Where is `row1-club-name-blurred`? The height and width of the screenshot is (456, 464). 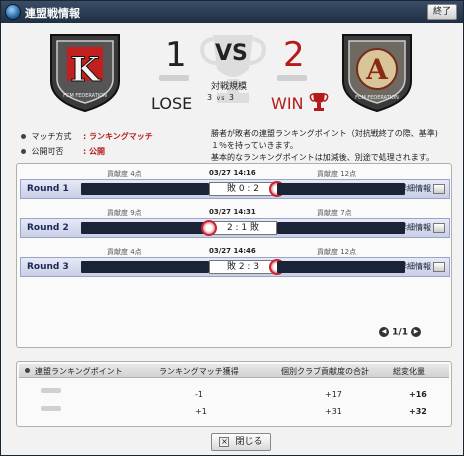
row1-club-name-blurred is located at coordinates (51, 390).